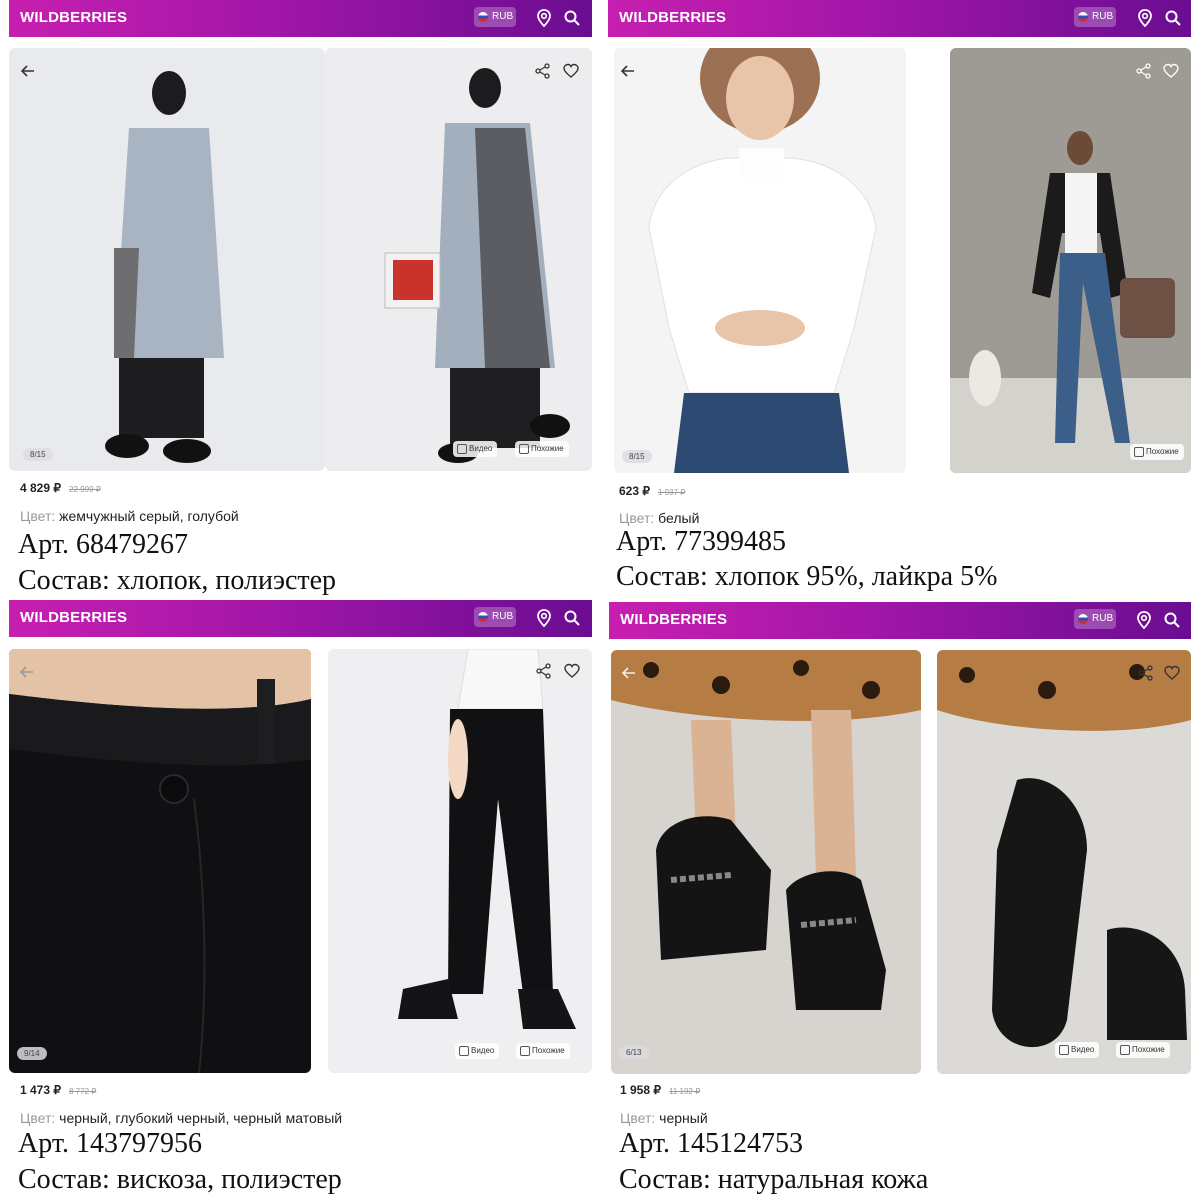 The height and width of the screenshot is (1200, 1200). Describe the element at coordinates (807, 576) in the screenshot. I see `composition: Состав: хлопок 95%, лайкра 5%` at that location.